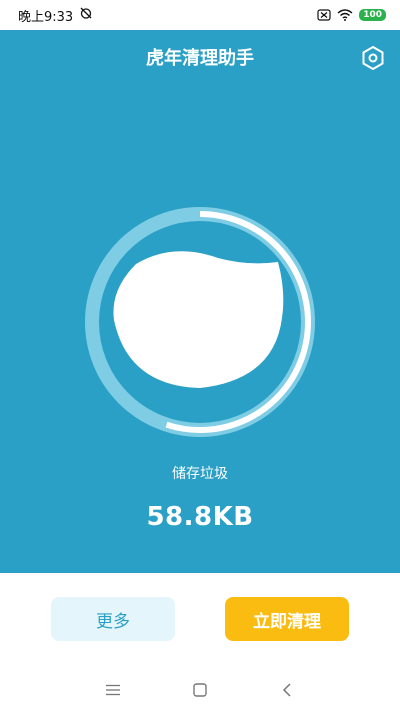 The image size is (400, 711). Describe the element at coordinates (200, 517) in the screenshot. I see `storage-value: 58.8KB` at that location.